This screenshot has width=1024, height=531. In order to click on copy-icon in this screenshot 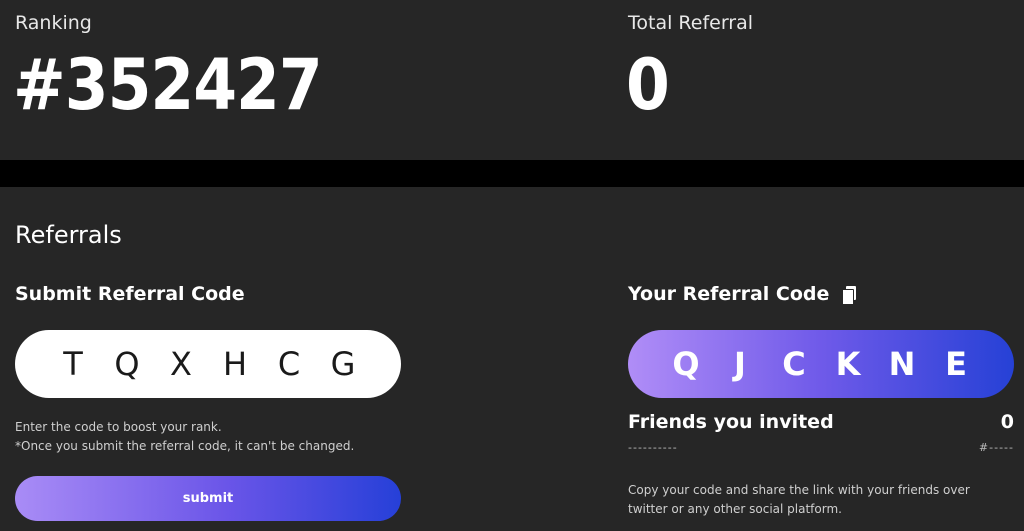, I will do `click(849, 295)`.